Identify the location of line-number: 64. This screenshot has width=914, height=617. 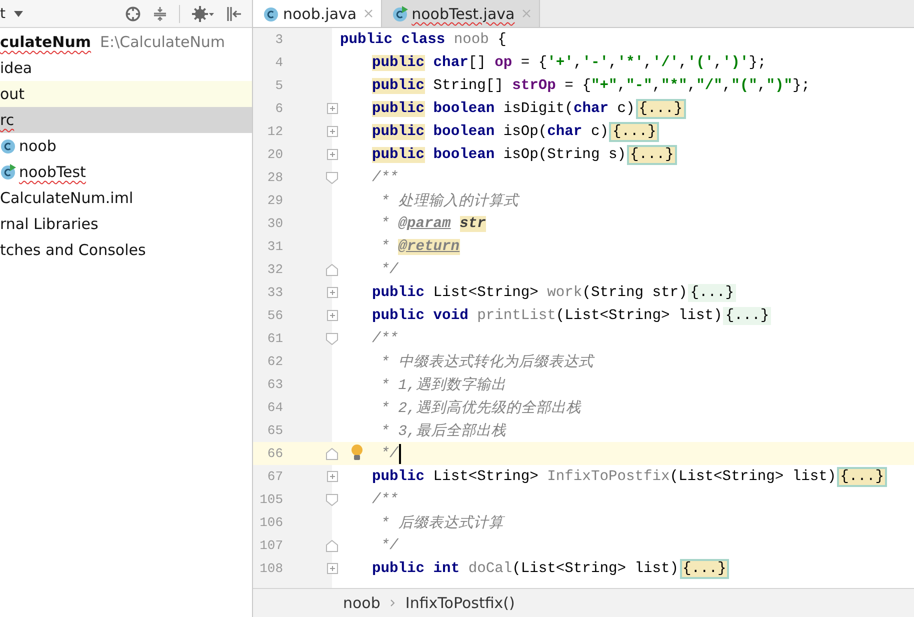
(274, 407).